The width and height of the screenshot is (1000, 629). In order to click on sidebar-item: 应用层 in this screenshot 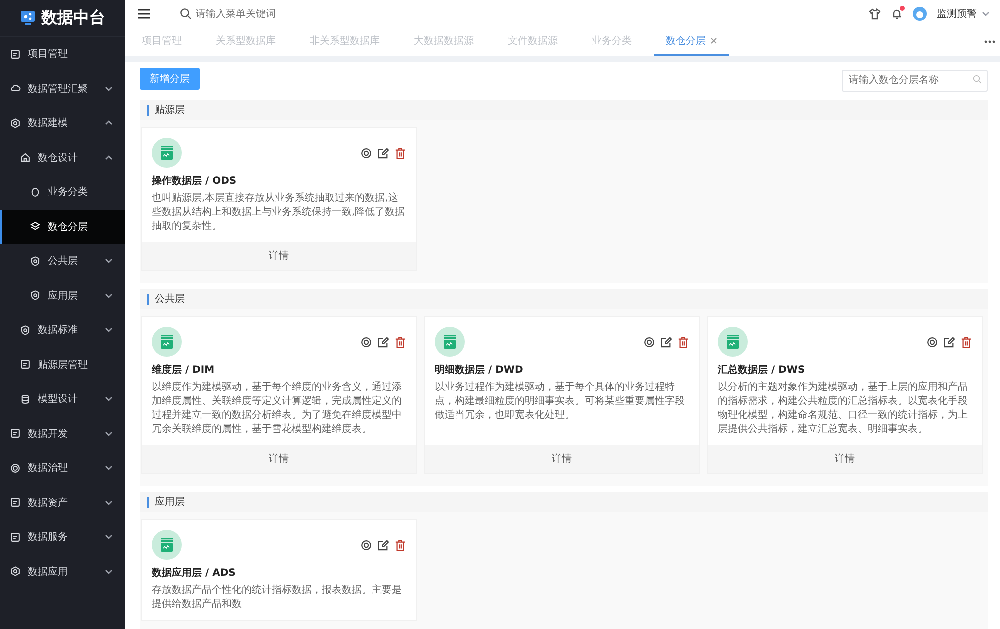, I will do `click(62, 295)`.